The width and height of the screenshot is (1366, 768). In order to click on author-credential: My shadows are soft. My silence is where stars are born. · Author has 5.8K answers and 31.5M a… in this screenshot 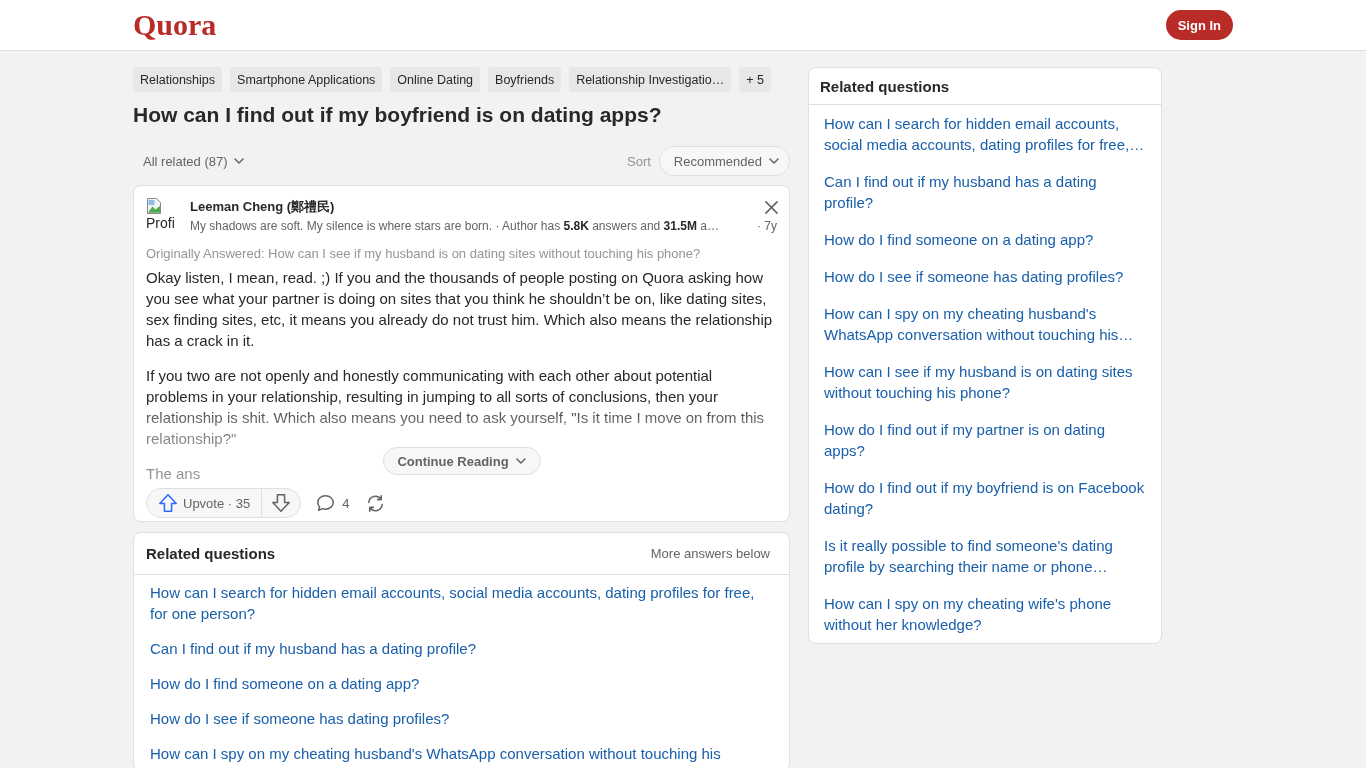, I will do `click(454, 226)`.